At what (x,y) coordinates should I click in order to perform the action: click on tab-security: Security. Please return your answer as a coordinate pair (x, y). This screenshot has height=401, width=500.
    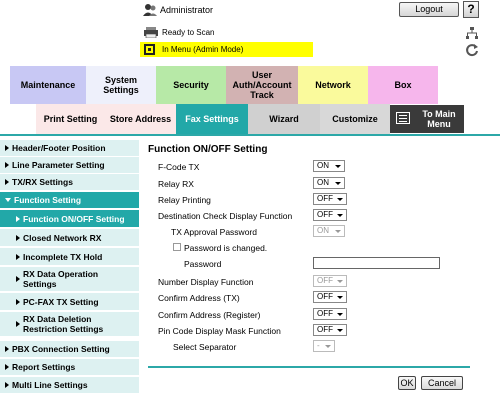
    Looking at the image, I should click on (191, 85).